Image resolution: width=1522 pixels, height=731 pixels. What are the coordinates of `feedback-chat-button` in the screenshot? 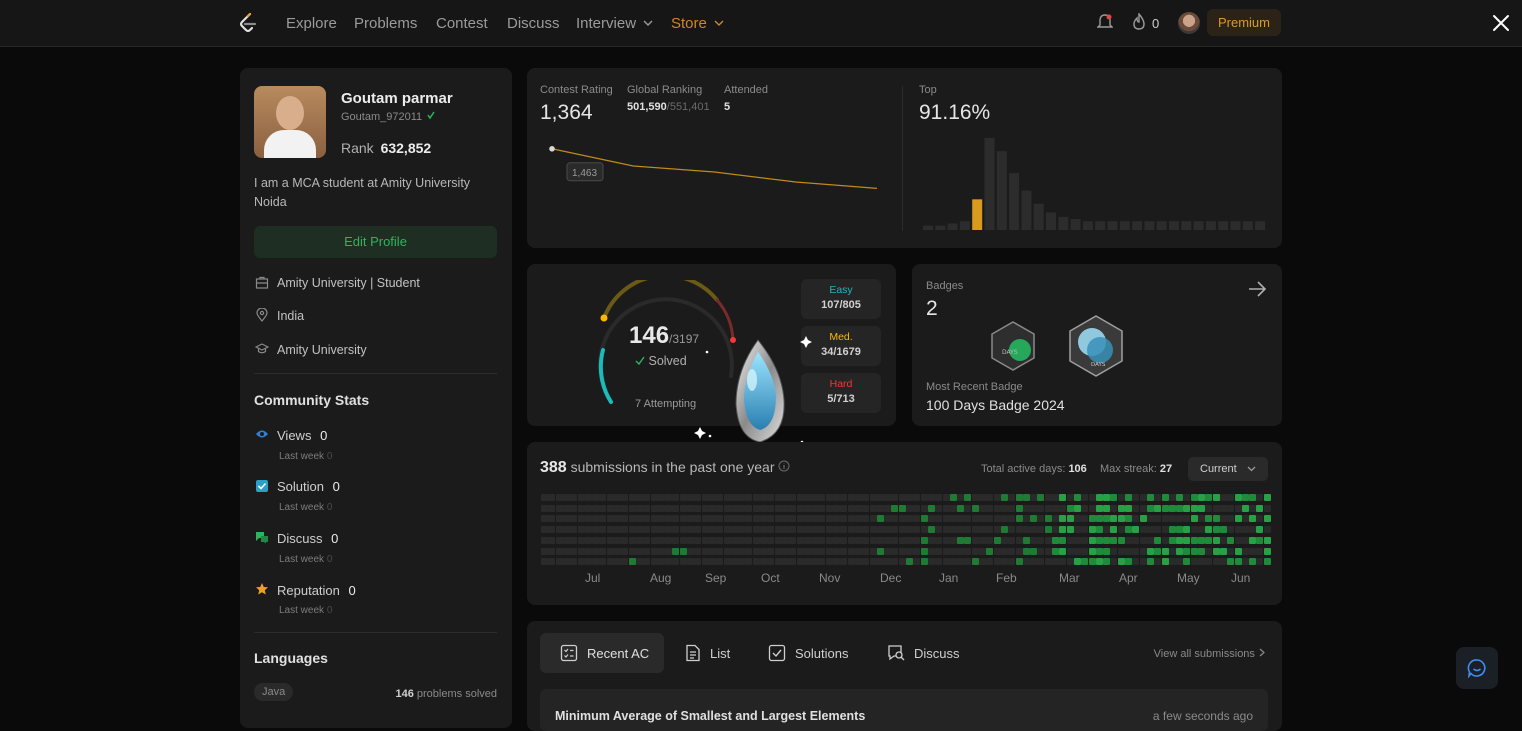 It's located at (1477, 668).